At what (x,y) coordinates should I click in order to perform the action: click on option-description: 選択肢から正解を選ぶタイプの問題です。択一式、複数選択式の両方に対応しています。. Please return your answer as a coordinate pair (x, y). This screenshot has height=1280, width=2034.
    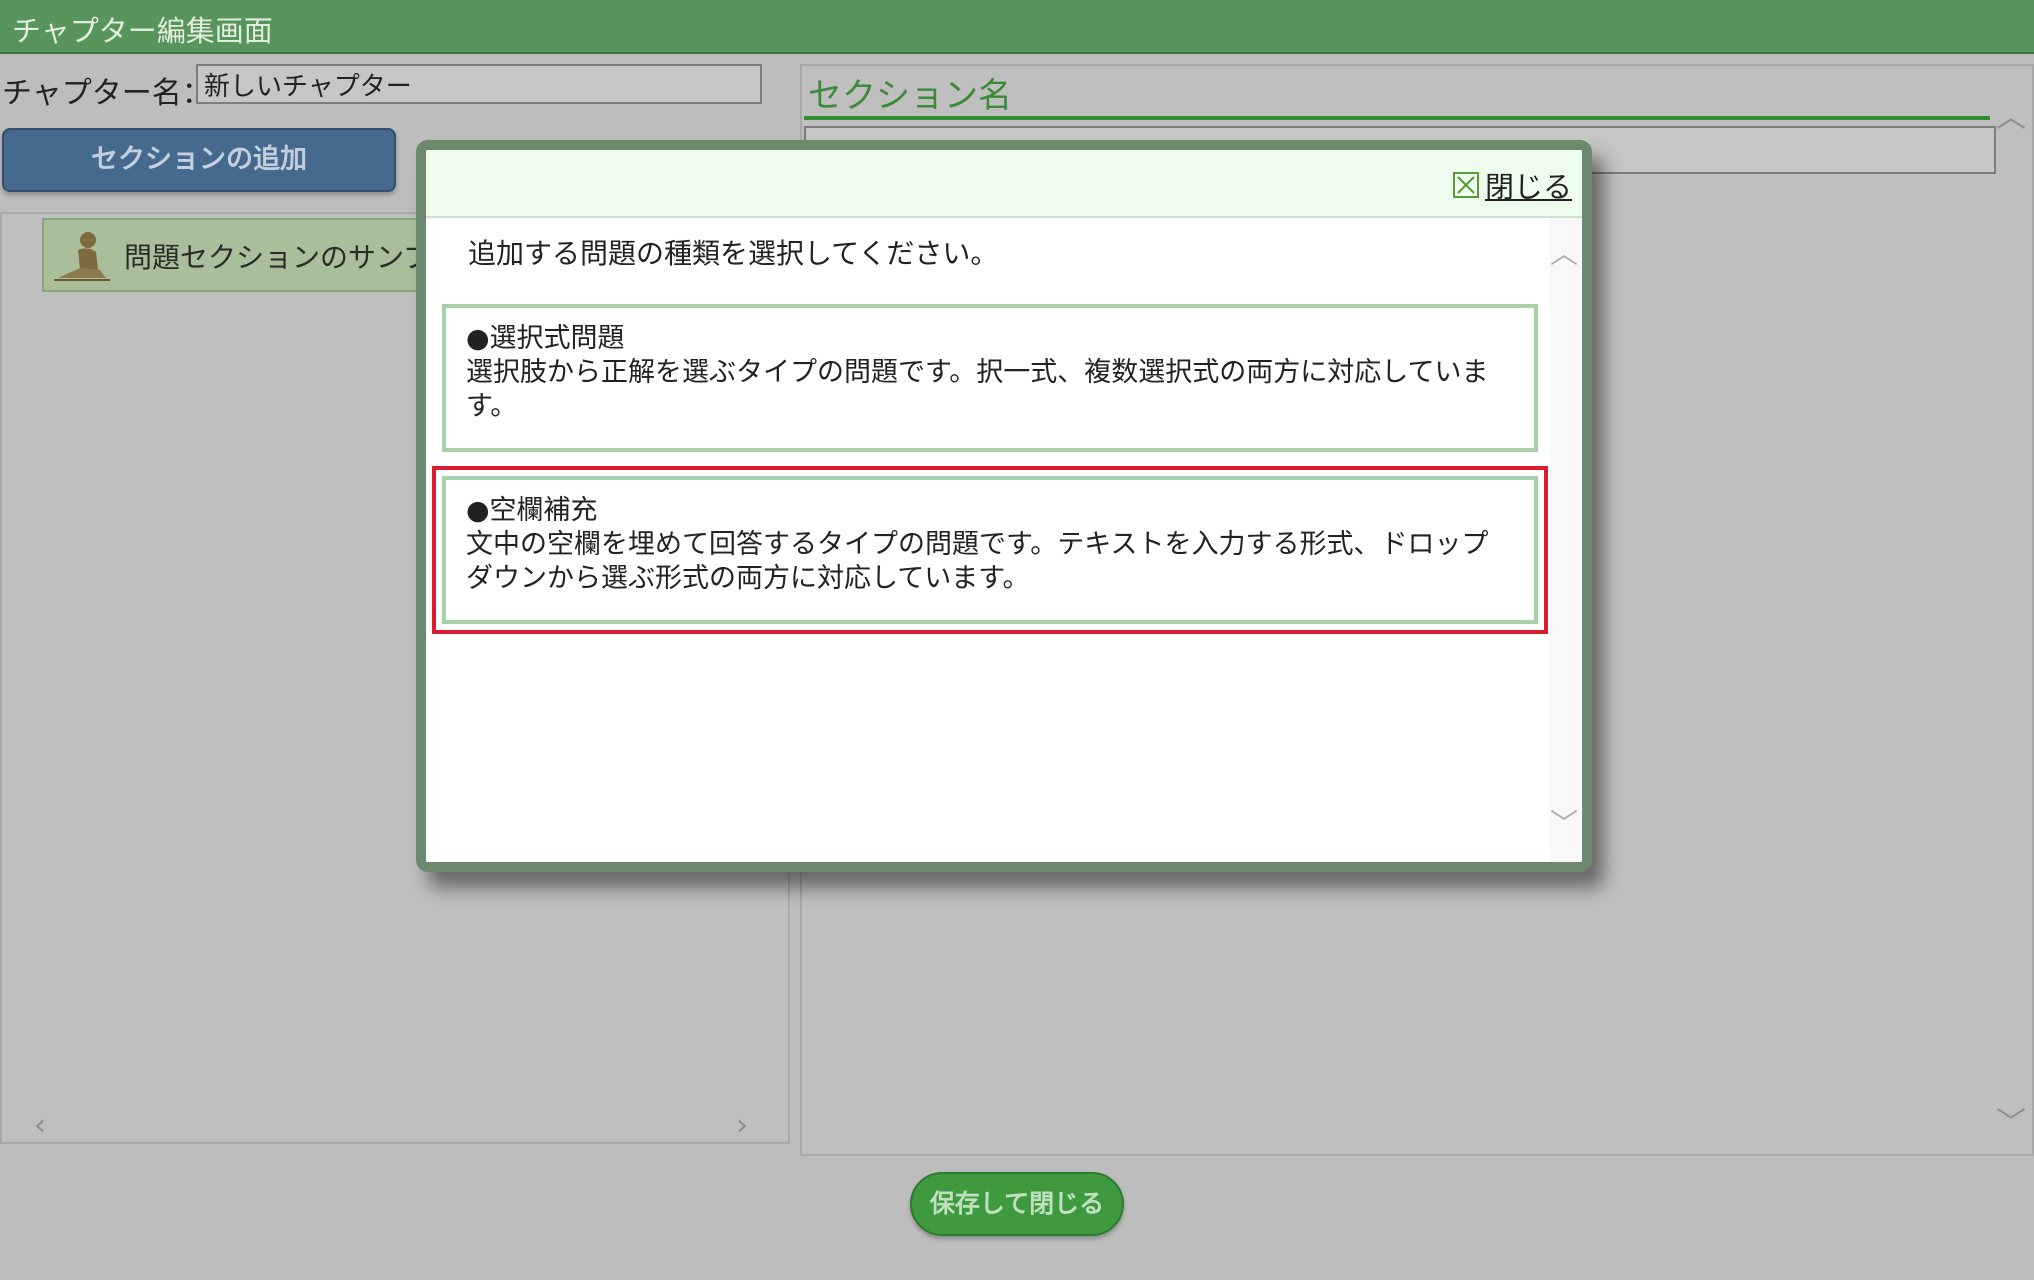
    Looking at the image, I should click on (977, 389).